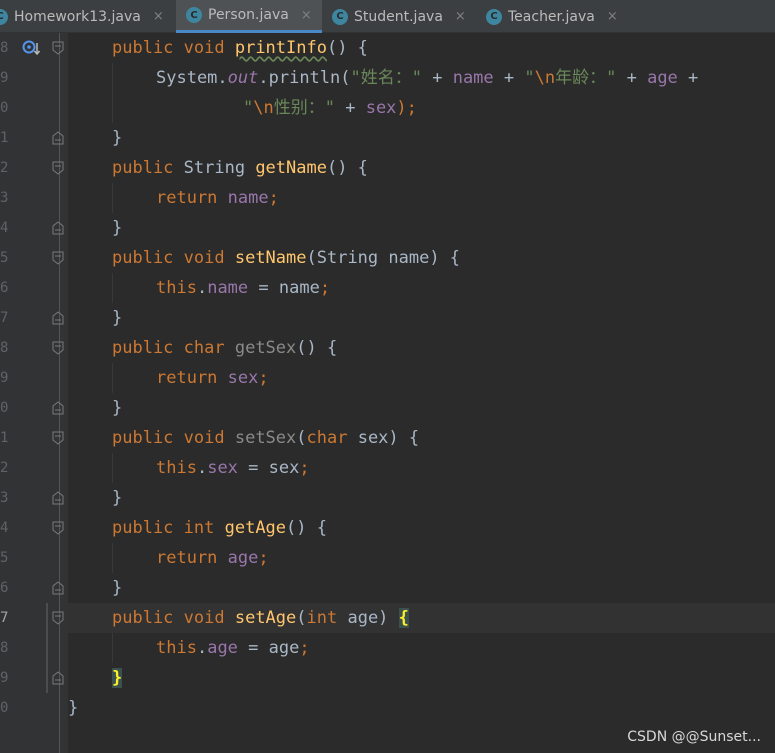 The image size is (775, 753). Describe the element at coordinates (212, 378) in the screenshot. I see `code-line: return sex;` at that location.